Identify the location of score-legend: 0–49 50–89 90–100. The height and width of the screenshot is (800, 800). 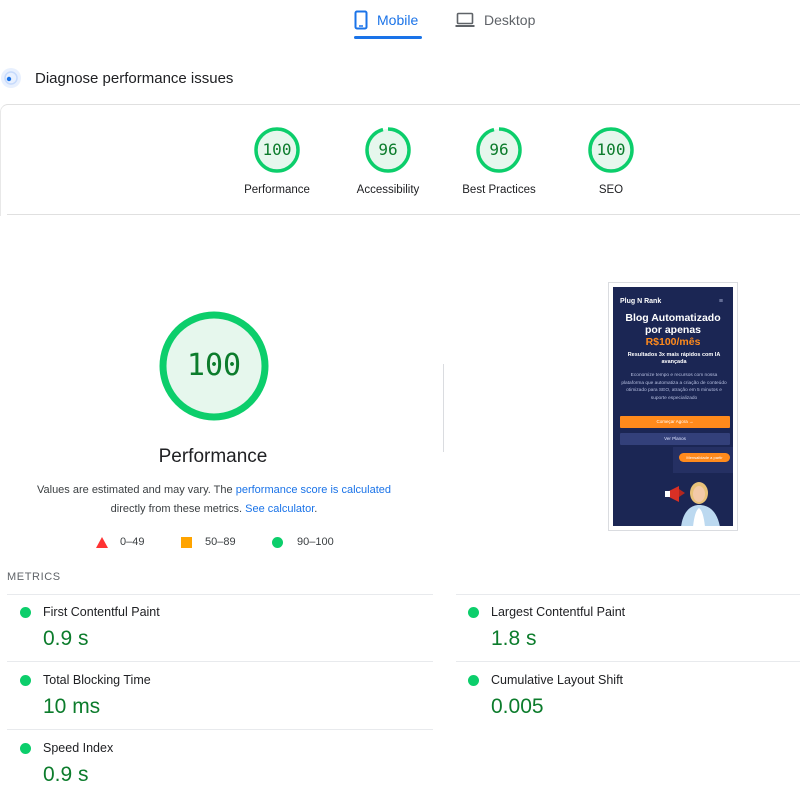
(215, 542).